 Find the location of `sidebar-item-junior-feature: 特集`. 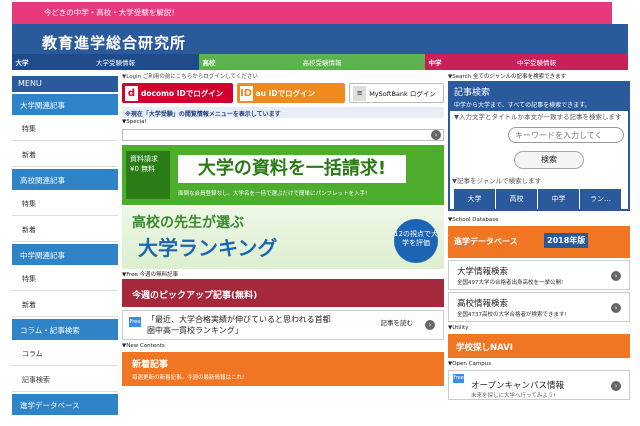

sidebar-item-junior-feature: 特集 is located at coordinates (65, 278).